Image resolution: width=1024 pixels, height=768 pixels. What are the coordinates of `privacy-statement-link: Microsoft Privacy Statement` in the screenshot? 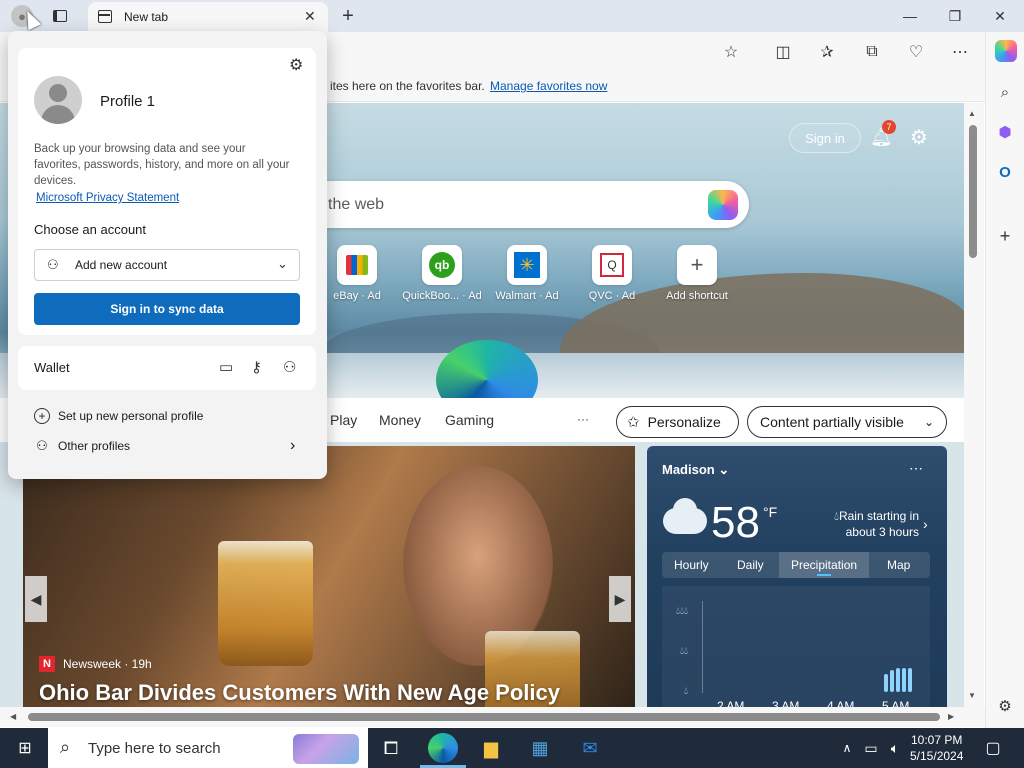 It's located at (107, 198).